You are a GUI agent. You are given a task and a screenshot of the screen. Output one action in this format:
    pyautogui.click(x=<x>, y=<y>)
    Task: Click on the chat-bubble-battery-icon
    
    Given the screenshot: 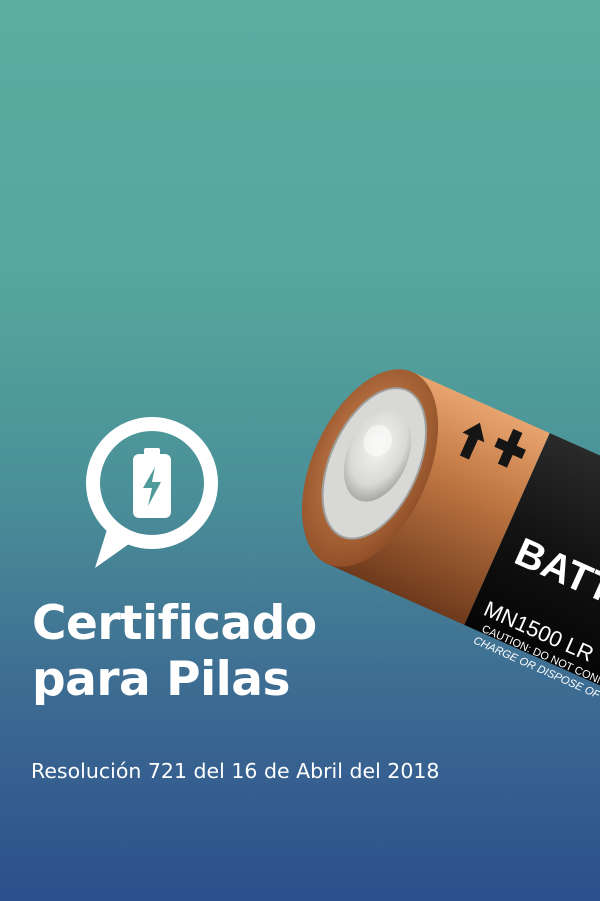 What is the action you would take?
    pyautogui.click(x=152, y=492)
    